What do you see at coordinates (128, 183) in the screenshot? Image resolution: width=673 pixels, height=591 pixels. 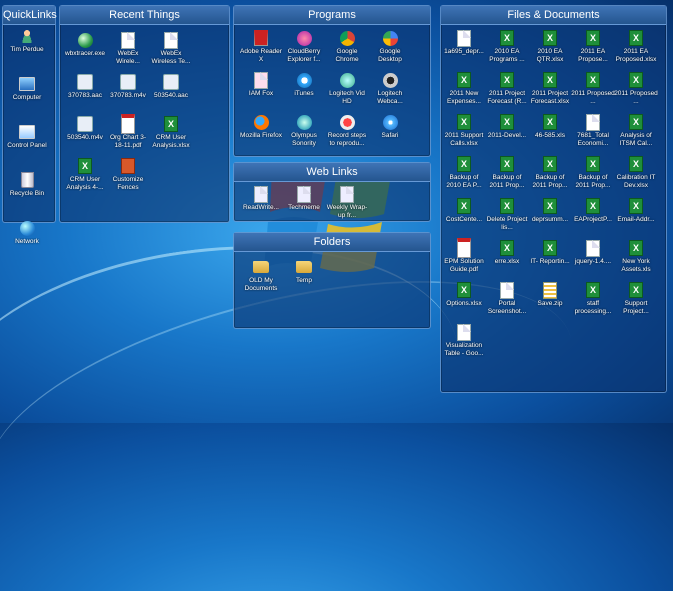 I see `item-label: Customize Fences` at bounding box center [128, 183].